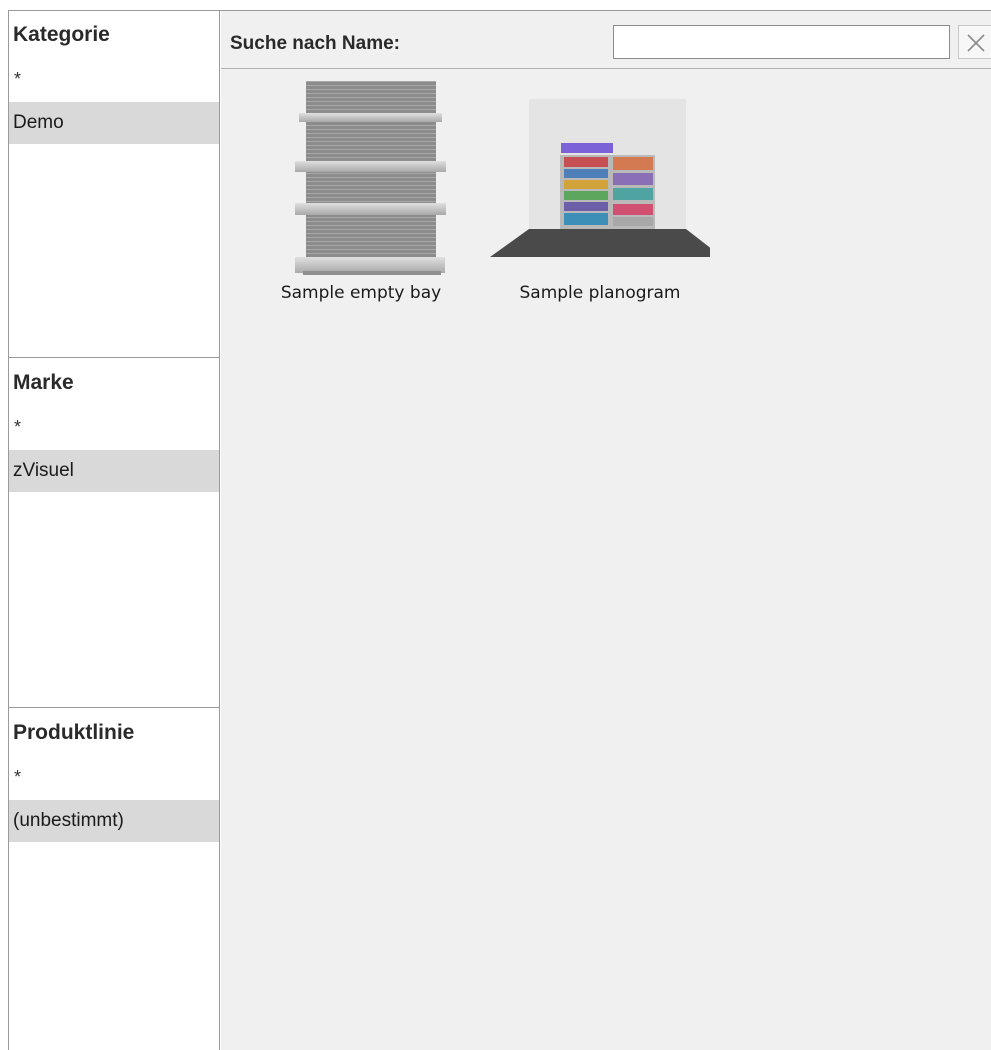 Image resolution: width=991 pixels, height=1050 pixels. I want to click on asset-tile-label: Sample planogram, so click(600, 293).